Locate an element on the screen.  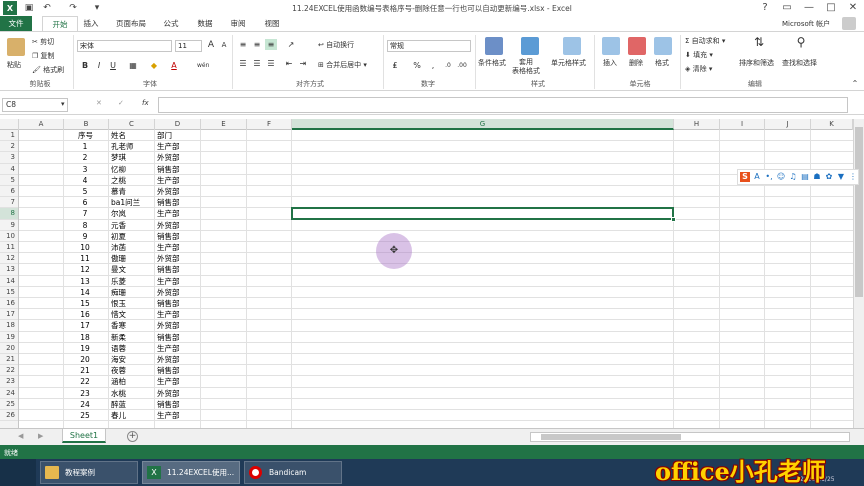
font-size-select: 11 is located at coordinates (188, 46).